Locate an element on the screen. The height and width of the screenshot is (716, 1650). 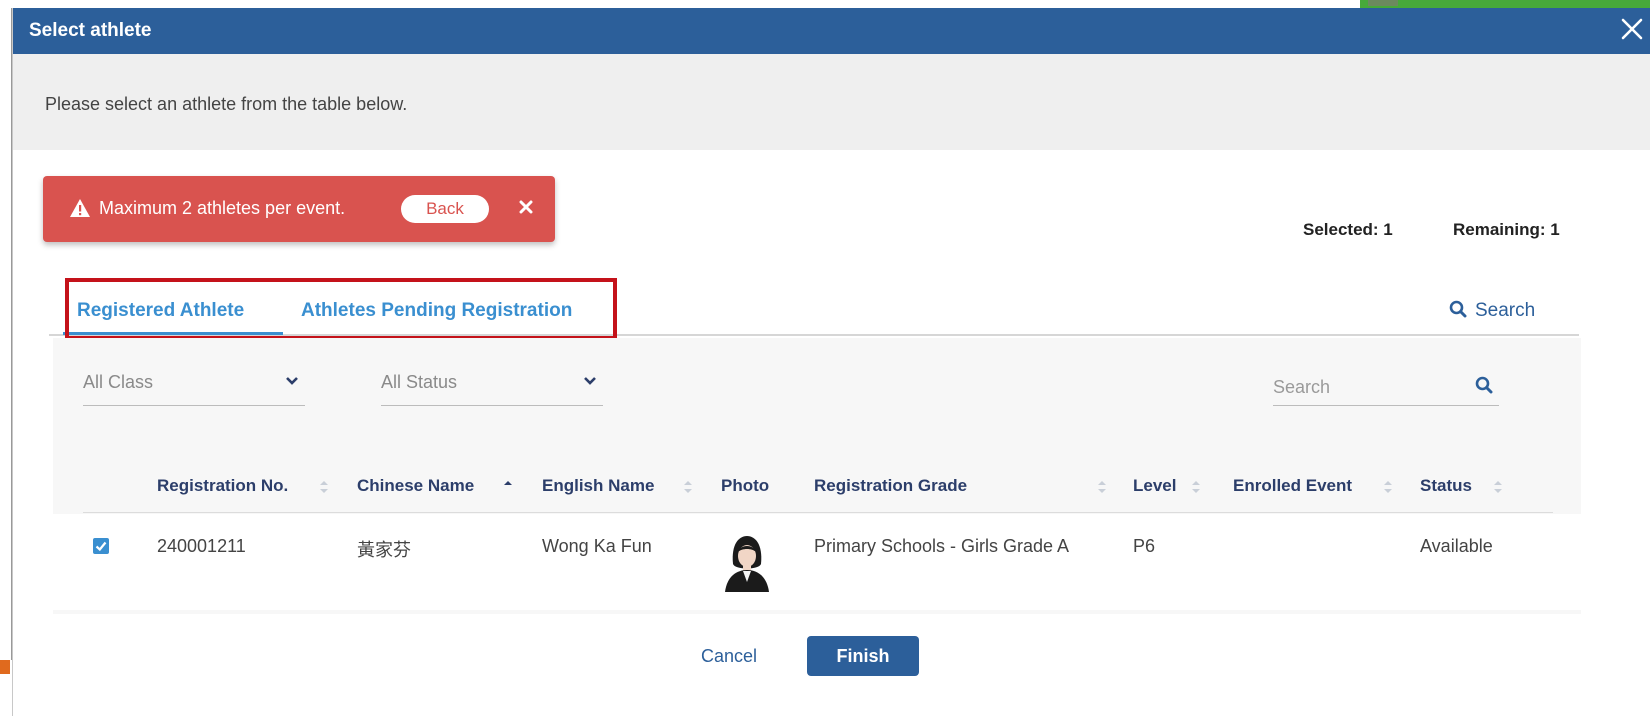
close-icon-glyph is located at coordinates (1632, 29).